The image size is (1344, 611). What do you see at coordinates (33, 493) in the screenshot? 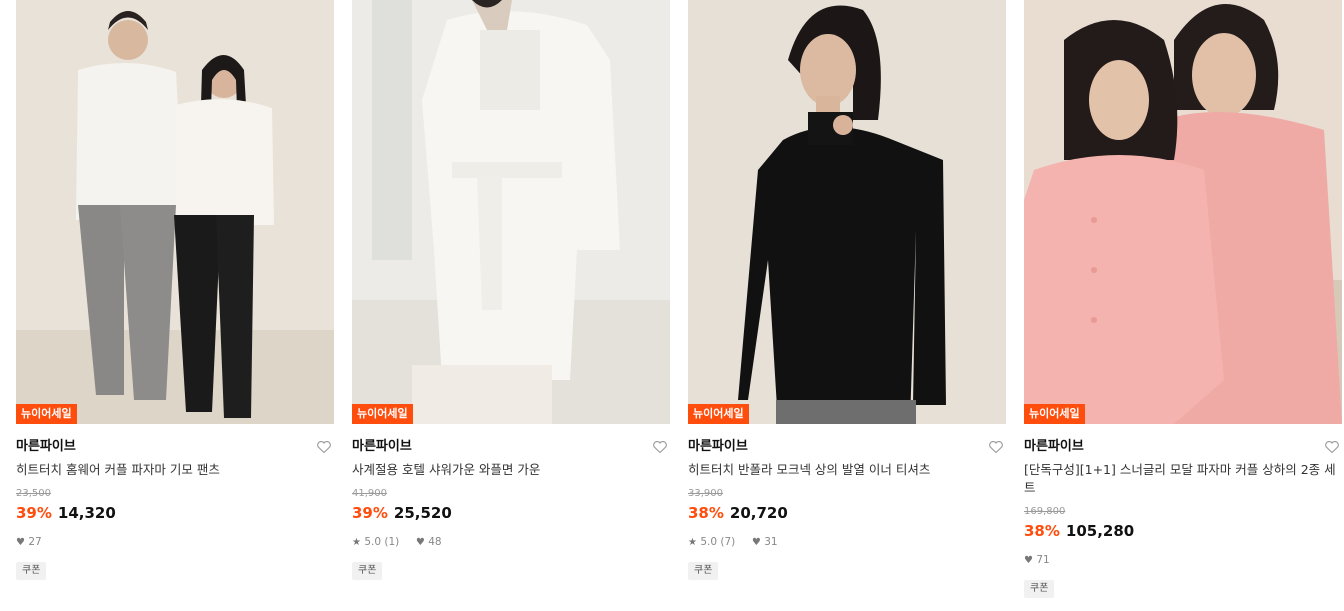
I see `original-price: 23,500` at bounding box center [33, 493].